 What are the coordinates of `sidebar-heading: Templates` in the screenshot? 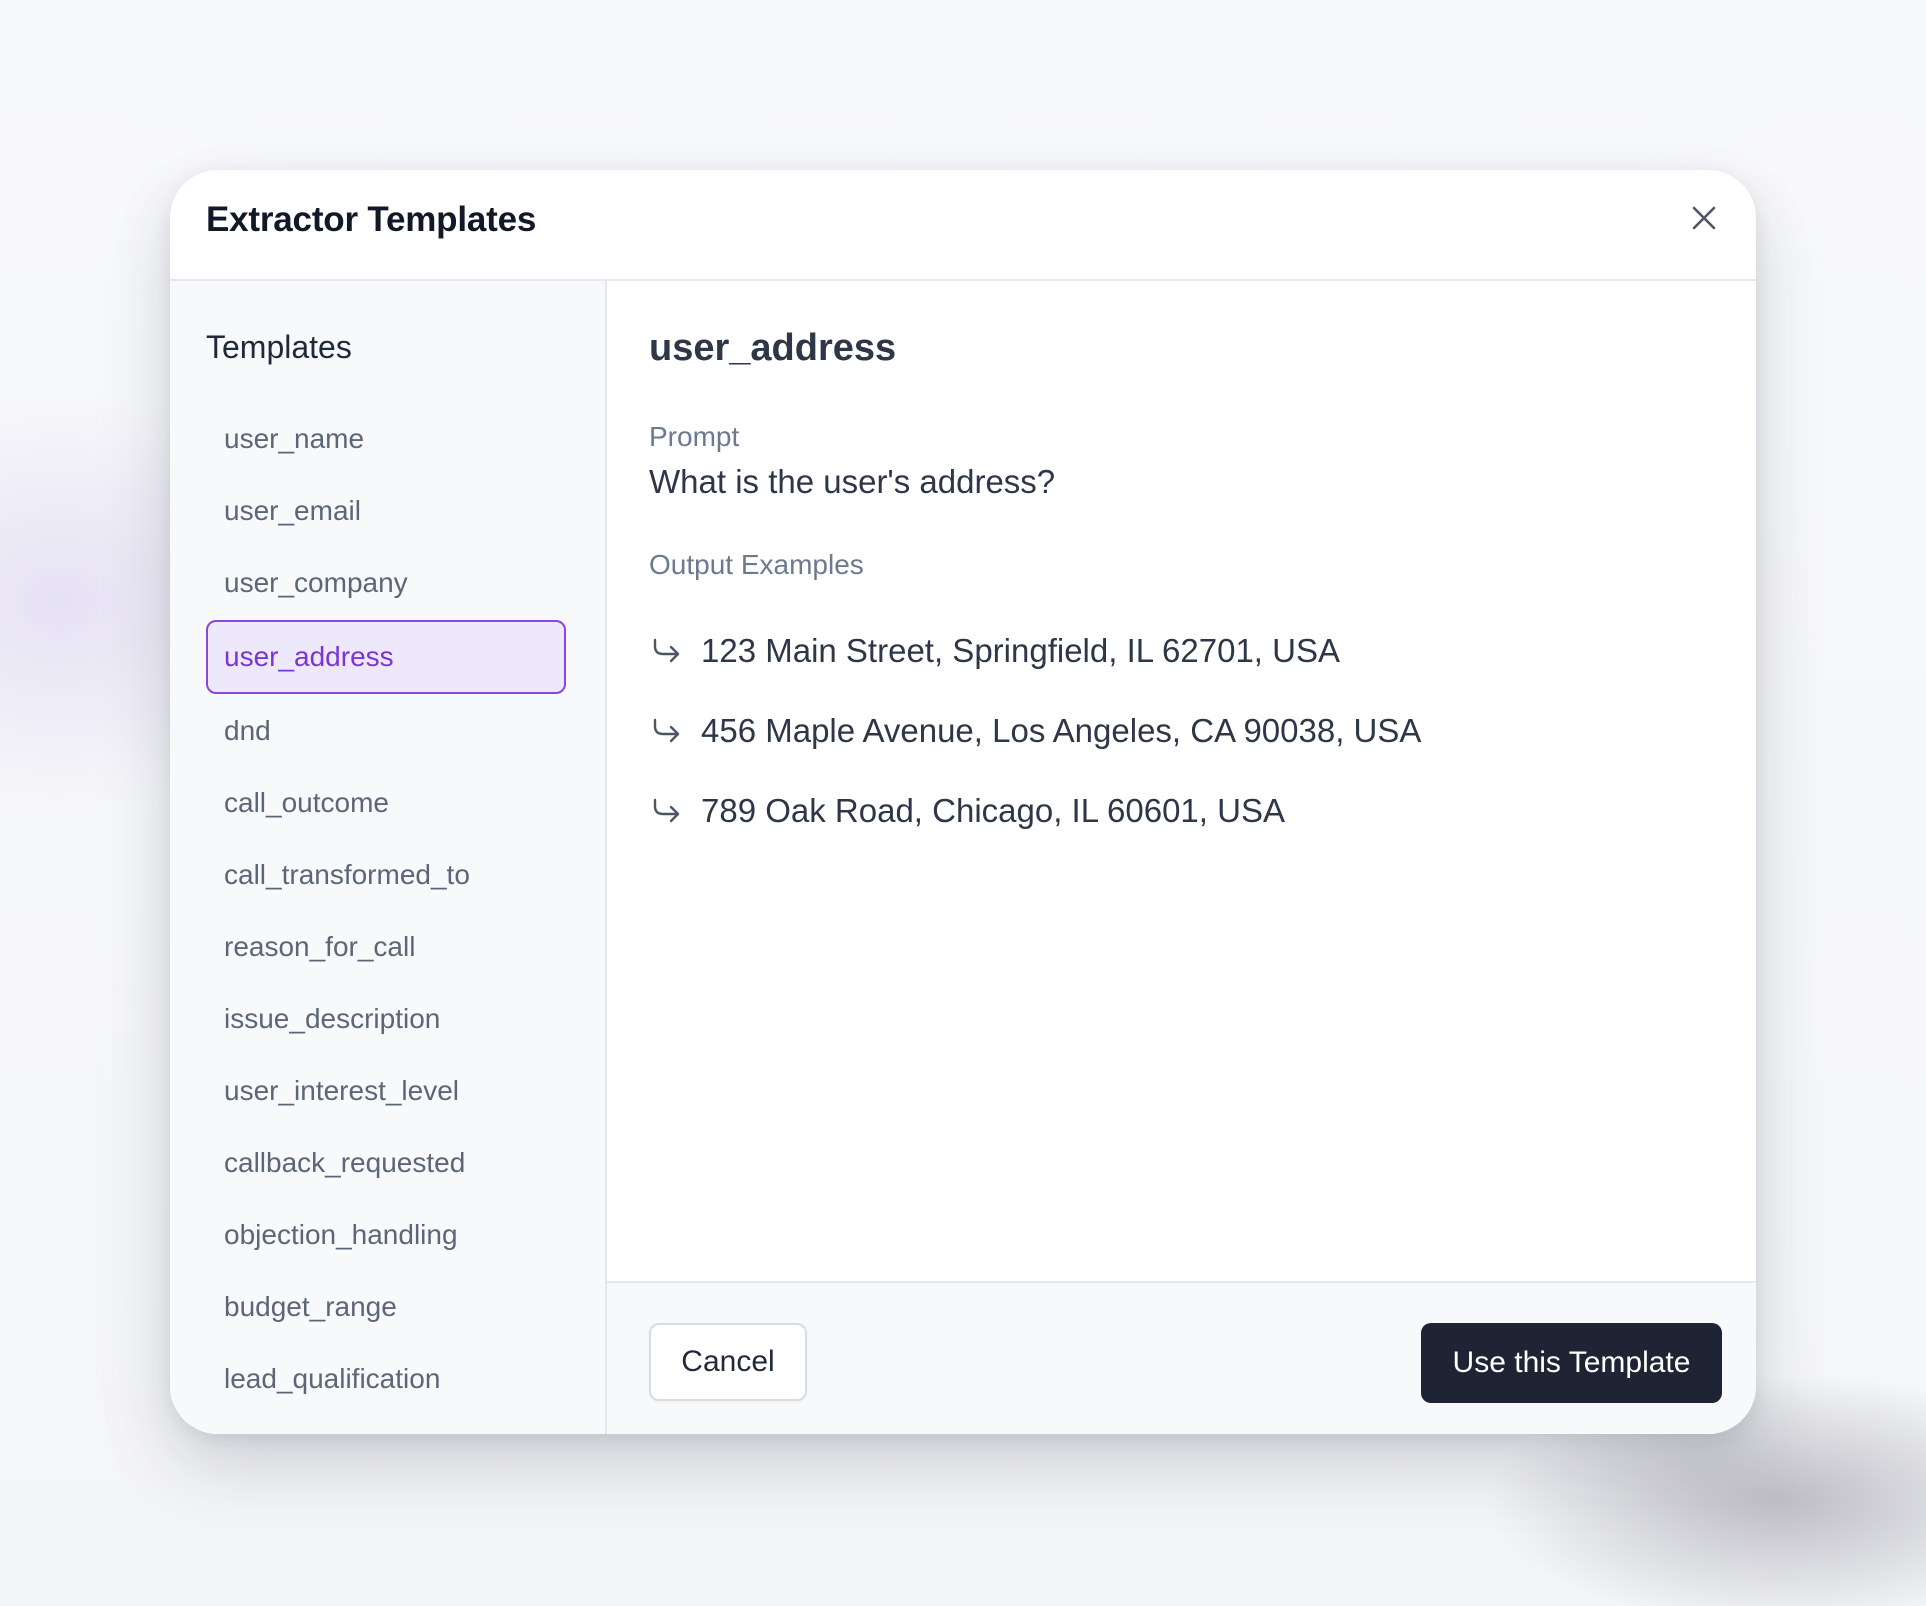 It's located at (279, 347).